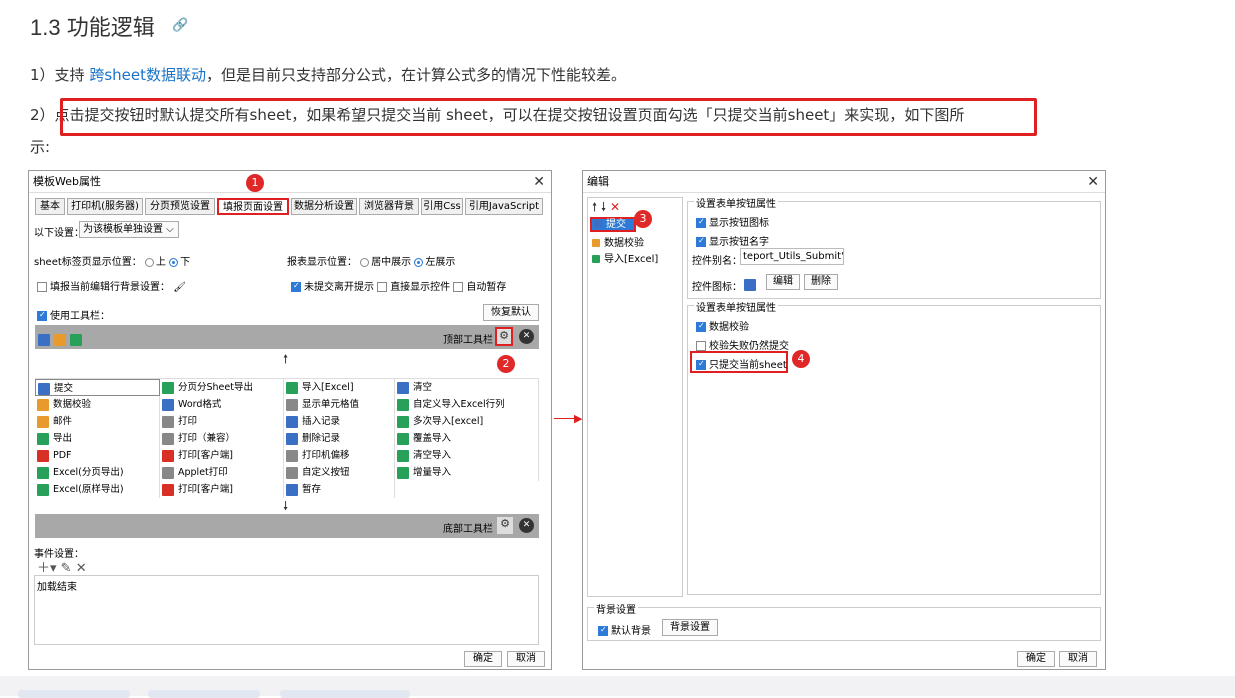 This screenshot has height=698, width=1235. What do you see at coordinates (792, 256) in the screenshot?
I see `alias-input: teport_Utils_Submit')}` at bounding box center [792, 256].